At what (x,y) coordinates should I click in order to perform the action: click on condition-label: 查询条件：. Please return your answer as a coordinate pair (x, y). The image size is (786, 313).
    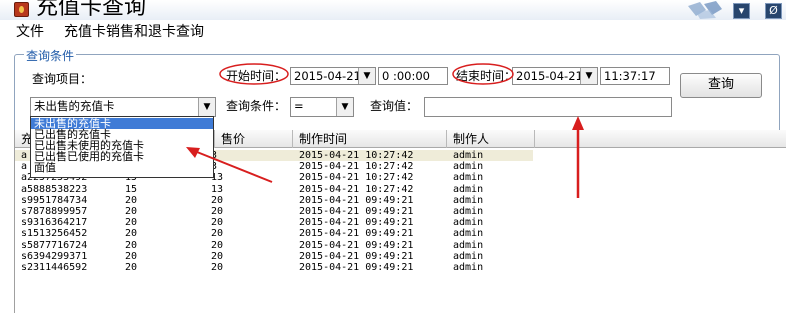
    Looking at the image, I should click on (256, 106).